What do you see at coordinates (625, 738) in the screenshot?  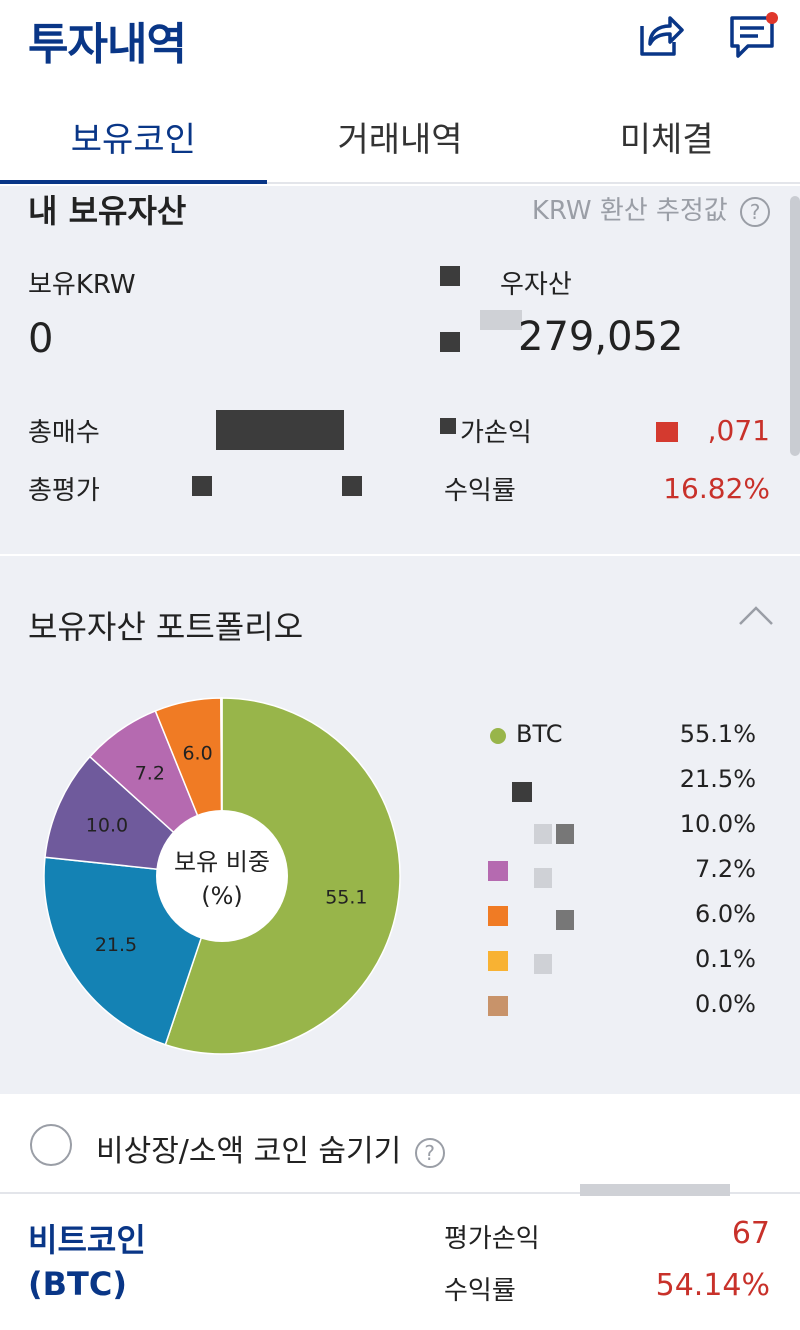 I see `legend-item: BTC 55.1%` at bounding box center [625, 738].